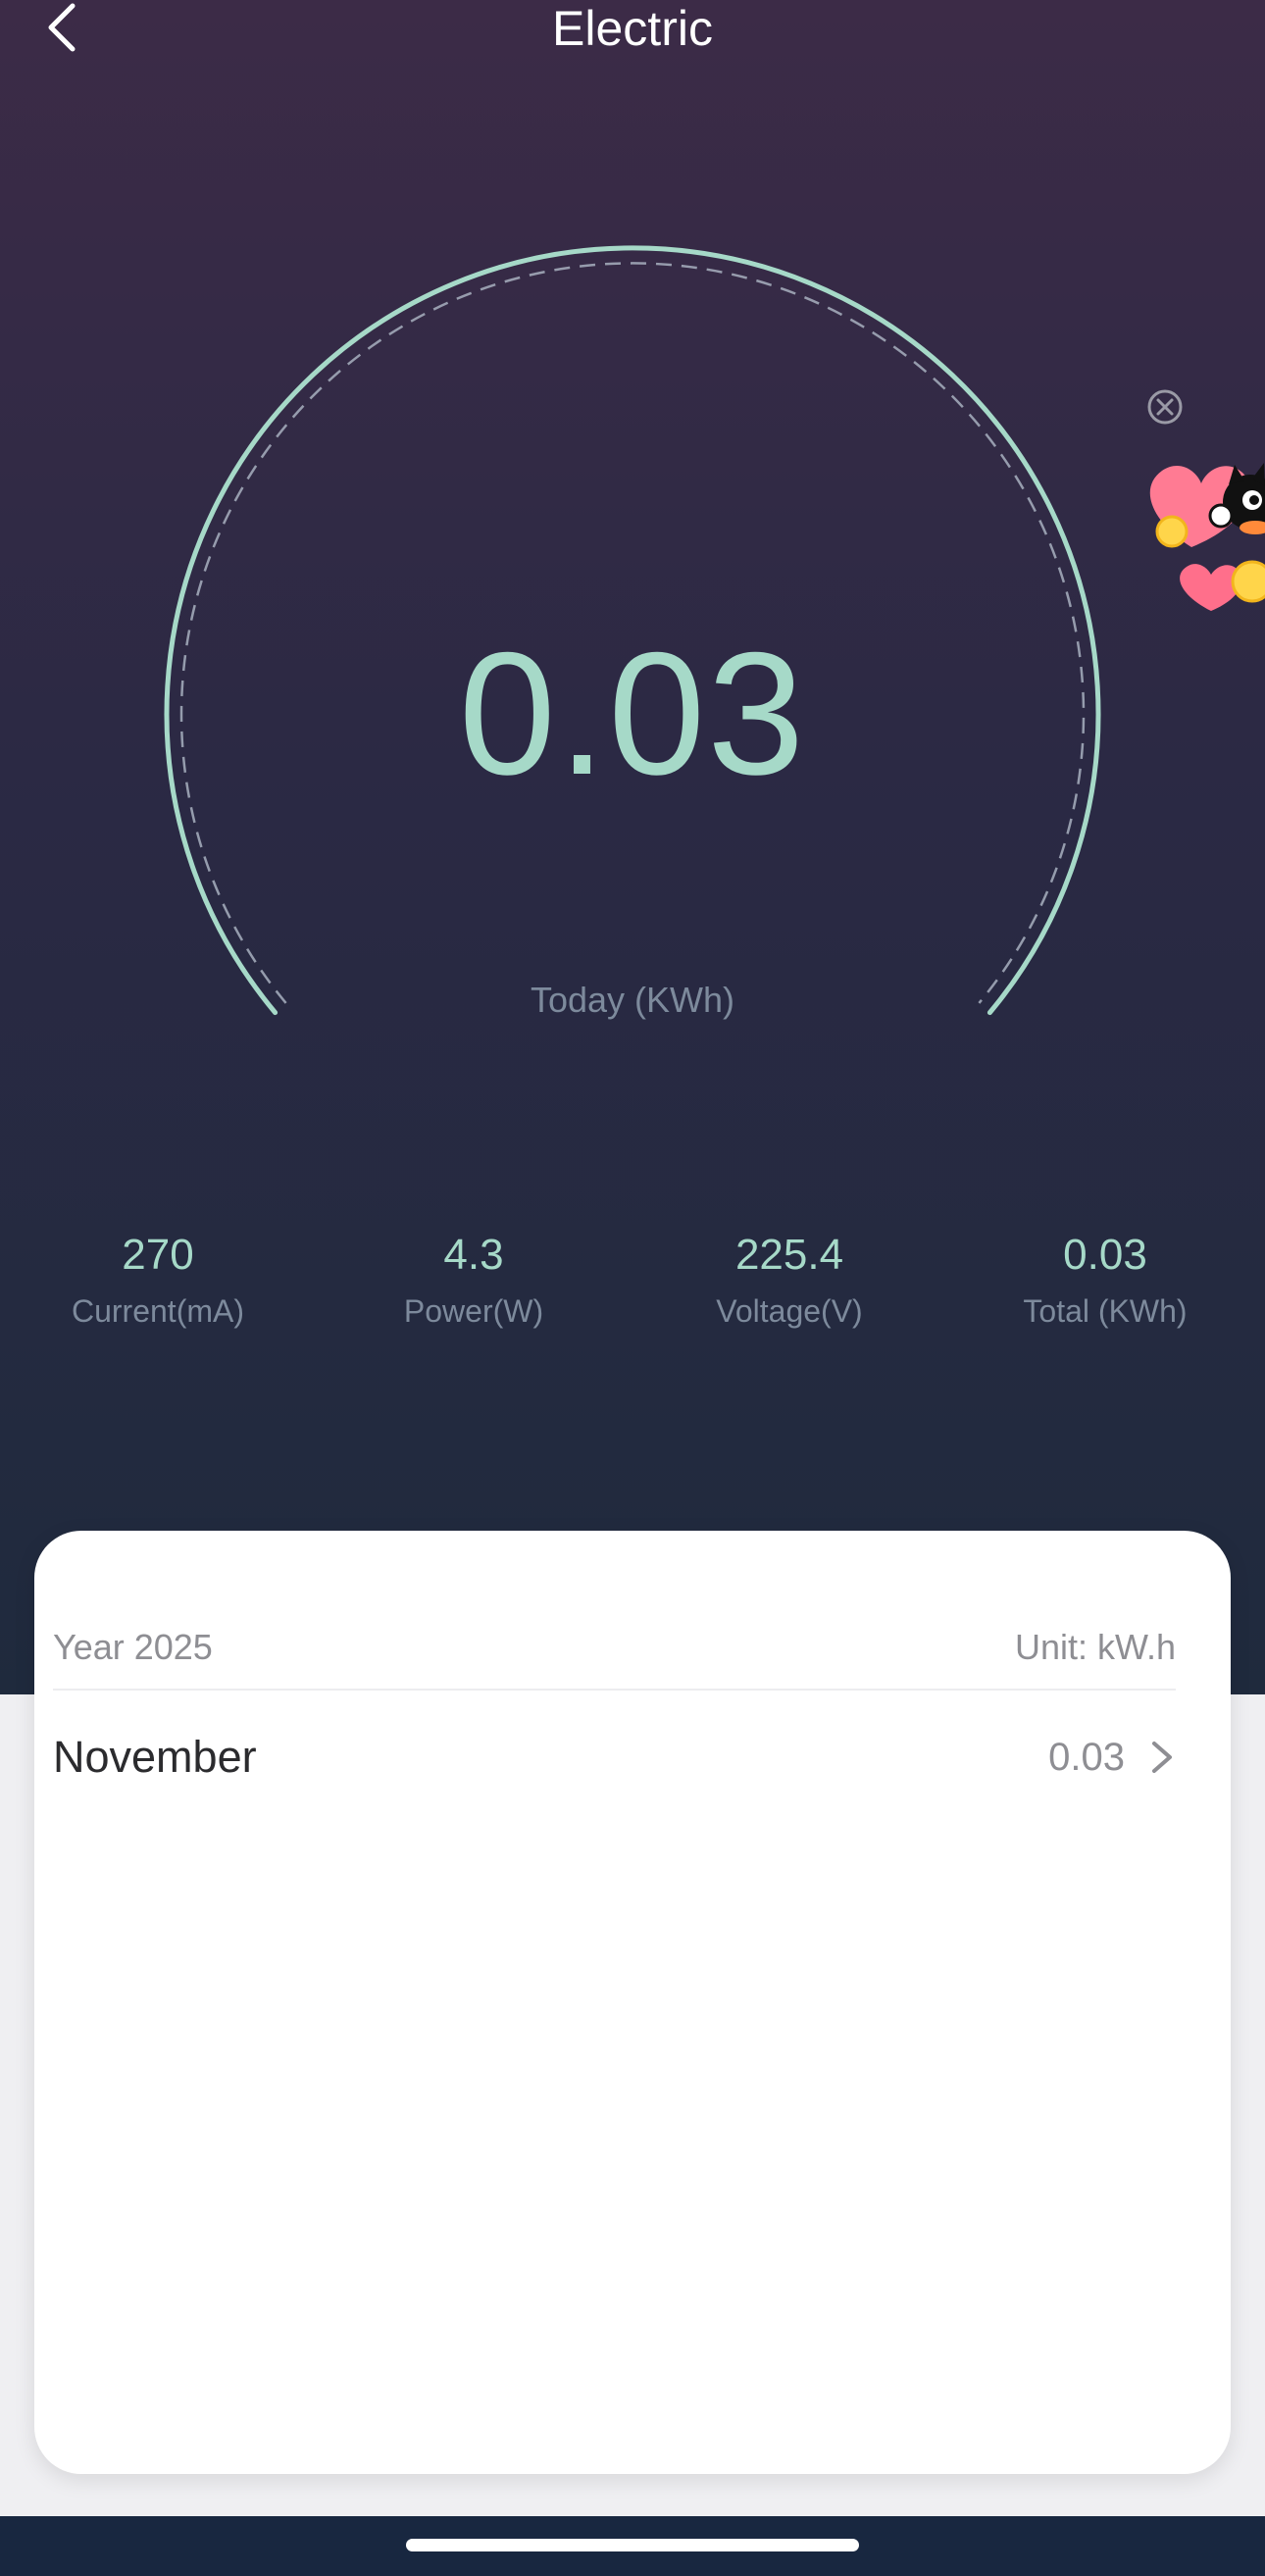 This screenshot has width=1265, height=2576. What do you see at coordinates (633, 2545) in the screenshot?
I see `home-indicator` at bounding box center [633, 2545].